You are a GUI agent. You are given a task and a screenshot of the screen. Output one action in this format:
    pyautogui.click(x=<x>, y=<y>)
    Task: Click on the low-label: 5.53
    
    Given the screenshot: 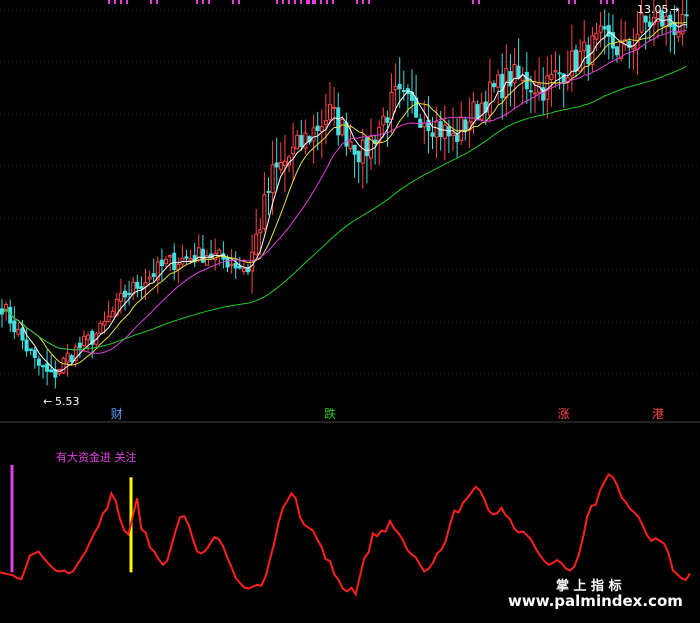 What is the action you would take?
    pyautogui.click(x=67, y=401)
    